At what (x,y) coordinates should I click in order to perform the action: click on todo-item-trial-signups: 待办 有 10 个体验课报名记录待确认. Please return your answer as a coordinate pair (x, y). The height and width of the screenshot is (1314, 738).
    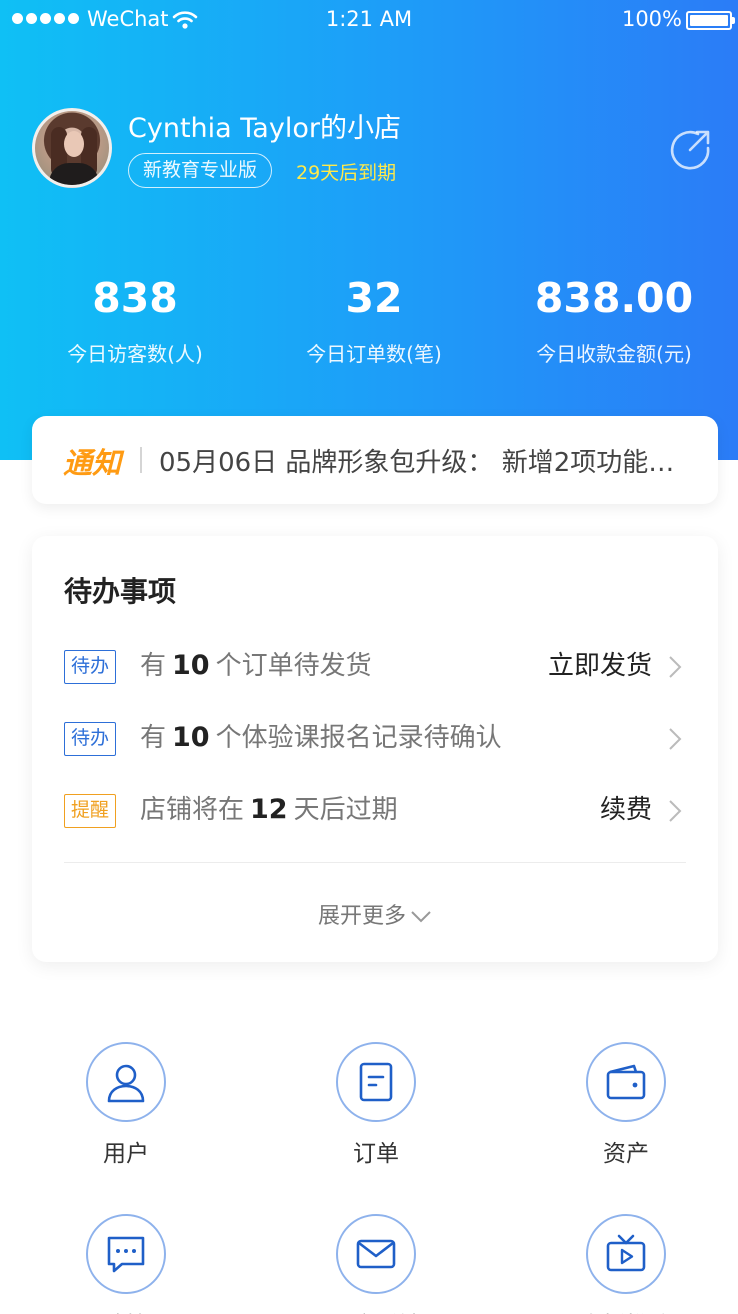
    Looking at the image, I should click on (375, 738).